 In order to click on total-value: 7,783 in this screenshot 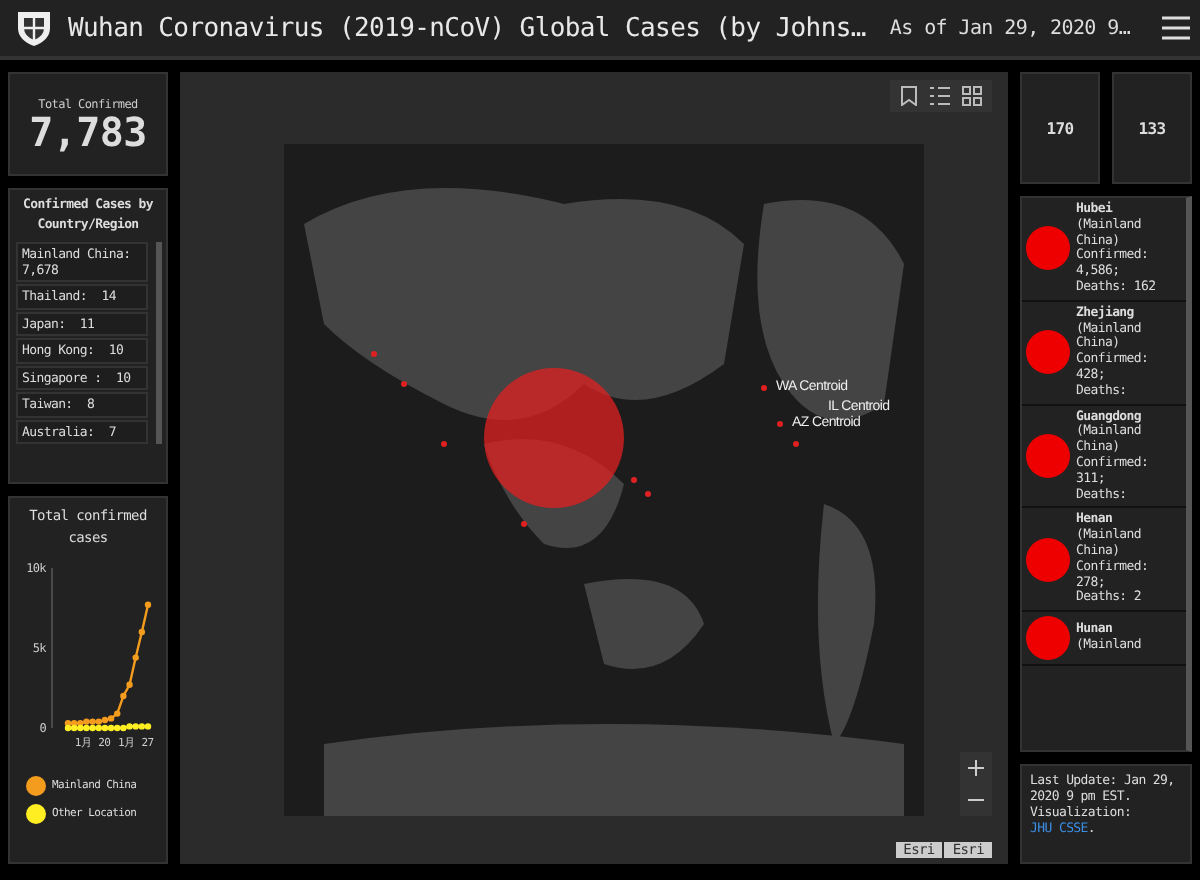, I will do `click(88, 131)`.